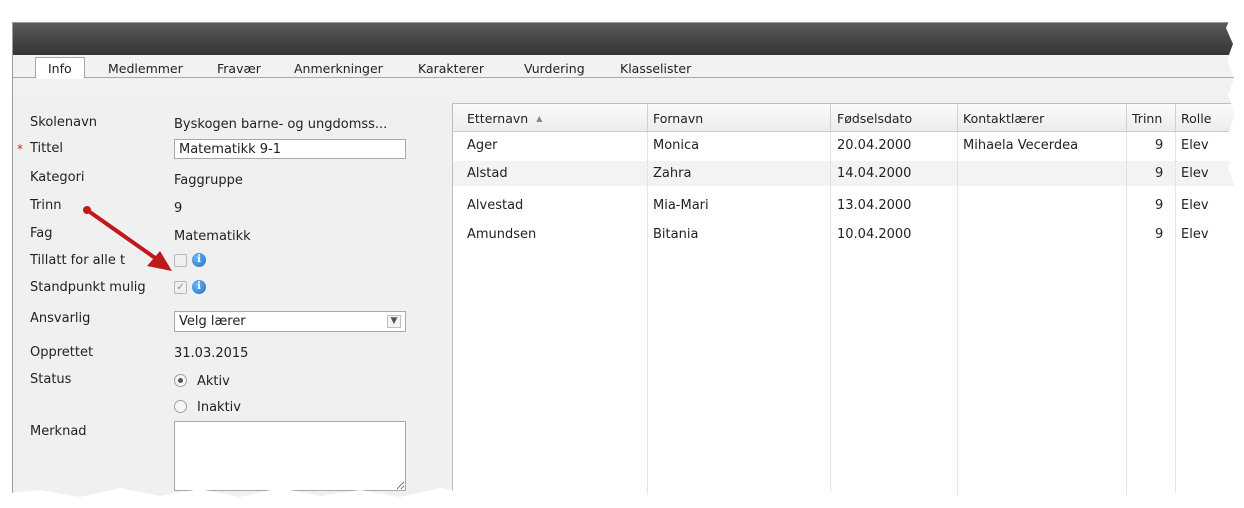 This screenshot has width=1244, height=508. What do you see at coordinates (539, 118) in the screenshot?
I see `sort-ascending-icon: ▲` at bounding box center [539, 118].